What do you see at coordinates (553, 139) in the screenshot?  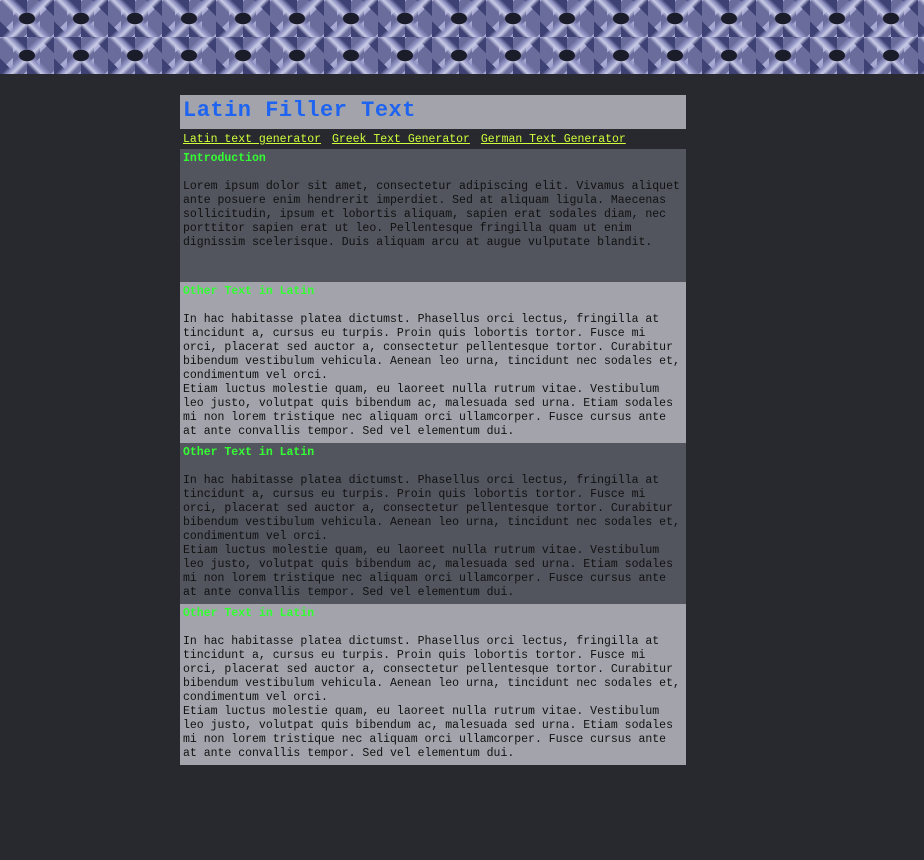 I see `nav-link-german-text-generator: German Text Generator` at bounding box center [553, 139].